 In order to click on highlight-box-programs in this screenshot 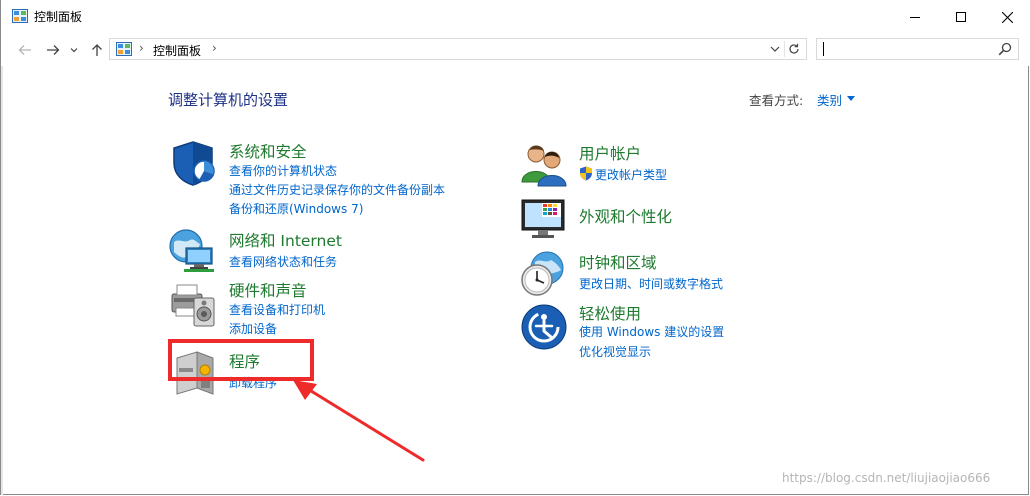, I will do `click(241, 360)`.